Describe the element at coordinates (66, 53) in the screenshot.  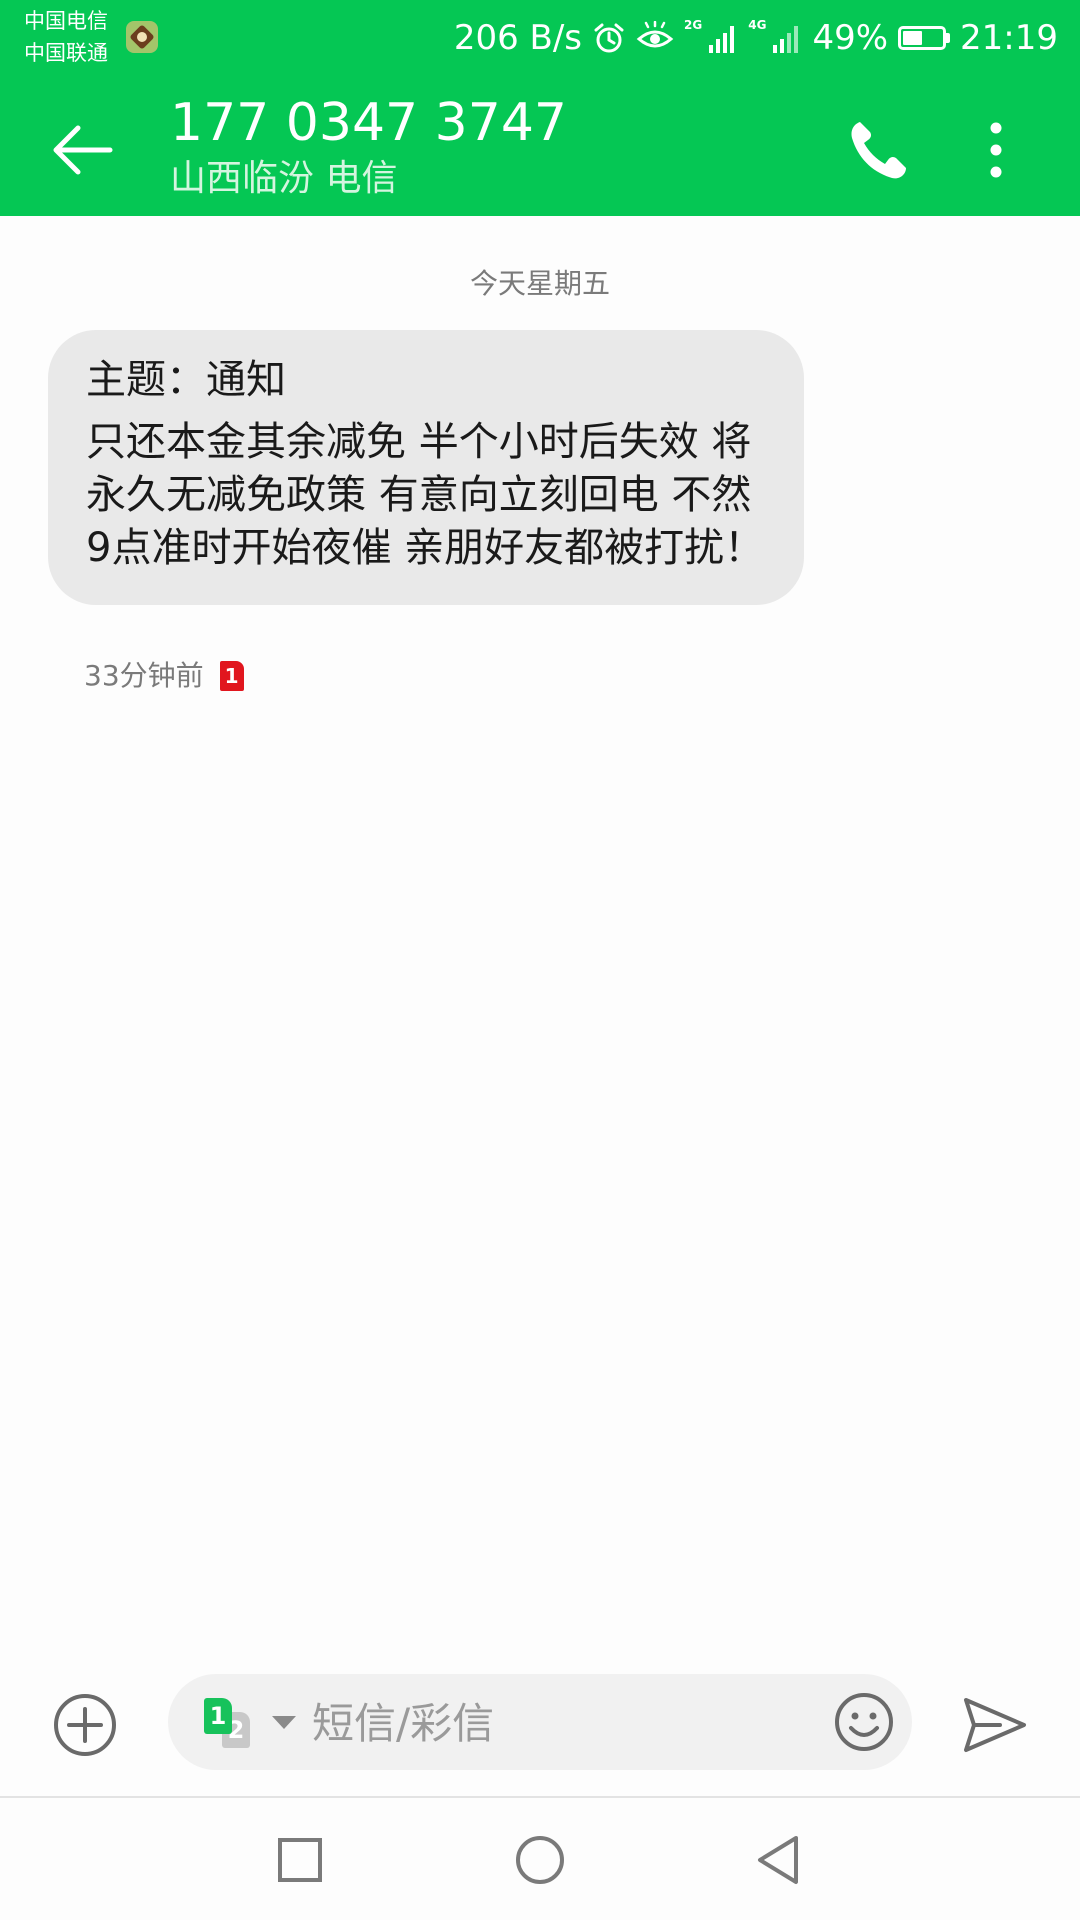
I see `carrier-2-label: 中国联通` at that location.